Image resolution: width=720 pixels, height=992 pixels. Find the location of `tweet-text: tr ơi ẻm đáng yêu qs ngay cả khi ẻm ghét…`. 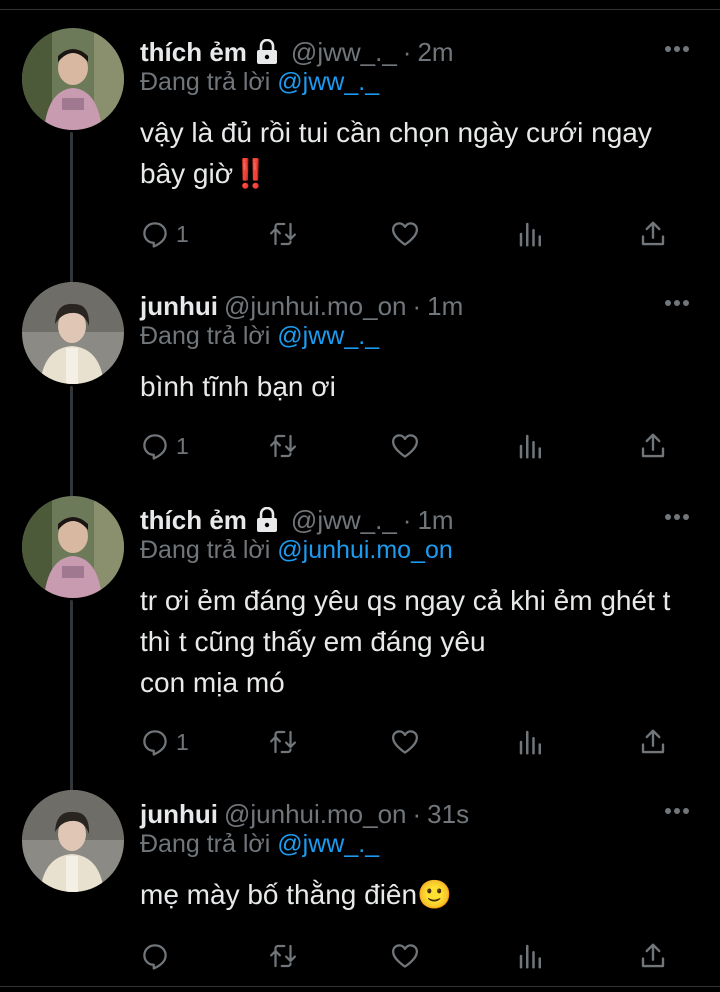

tweet-text: tr ơi ẻm đáng yêu qs ngay cả khi ẻm ghét… is located at coordinates (415, 641).